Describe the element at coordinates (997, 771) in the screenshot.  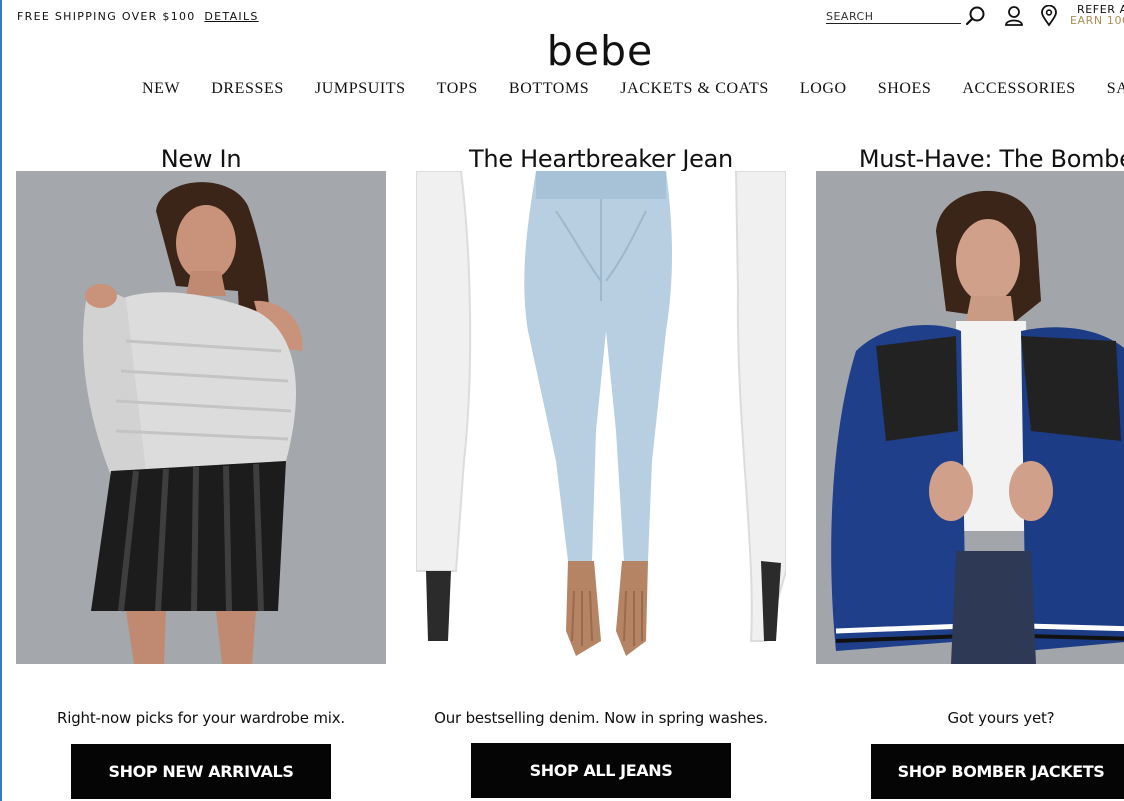
I see `shop-bomber-jackets-button: SHOP BOMBER JACKETS` at that location.